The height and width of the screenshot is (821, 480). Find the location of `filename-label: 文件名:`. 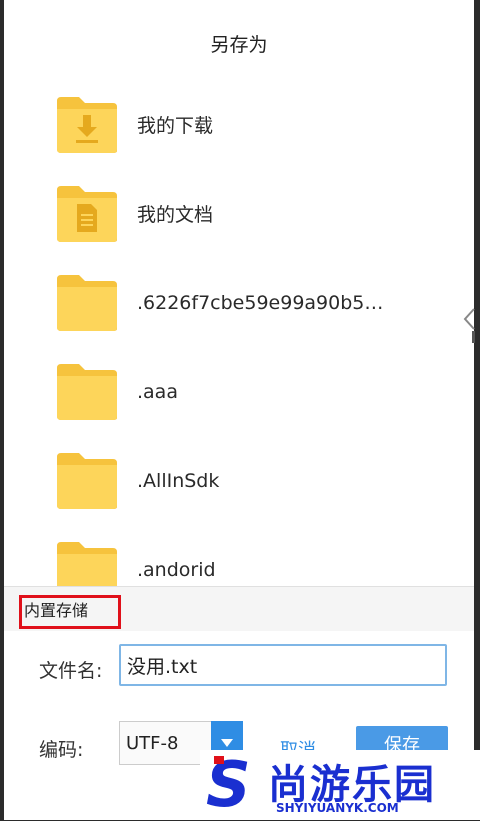

filename-label: 文件名: is located at coordinates (71, 671).